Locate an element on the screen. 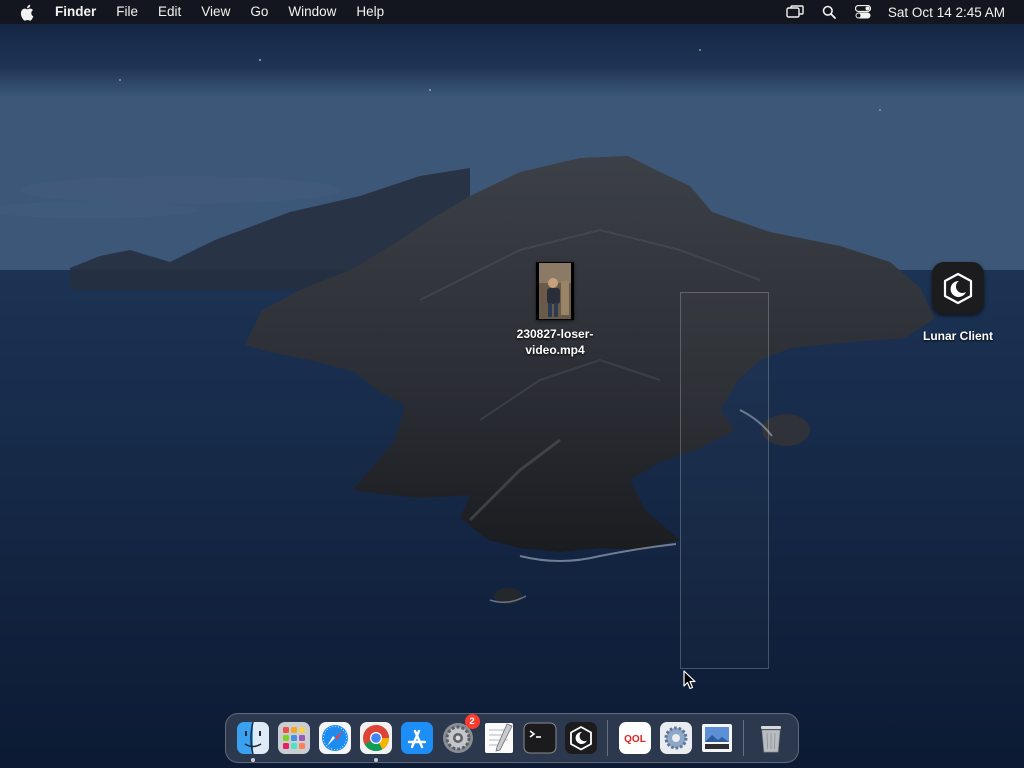  dock-item-app-store is located at coordinates (417, 738).